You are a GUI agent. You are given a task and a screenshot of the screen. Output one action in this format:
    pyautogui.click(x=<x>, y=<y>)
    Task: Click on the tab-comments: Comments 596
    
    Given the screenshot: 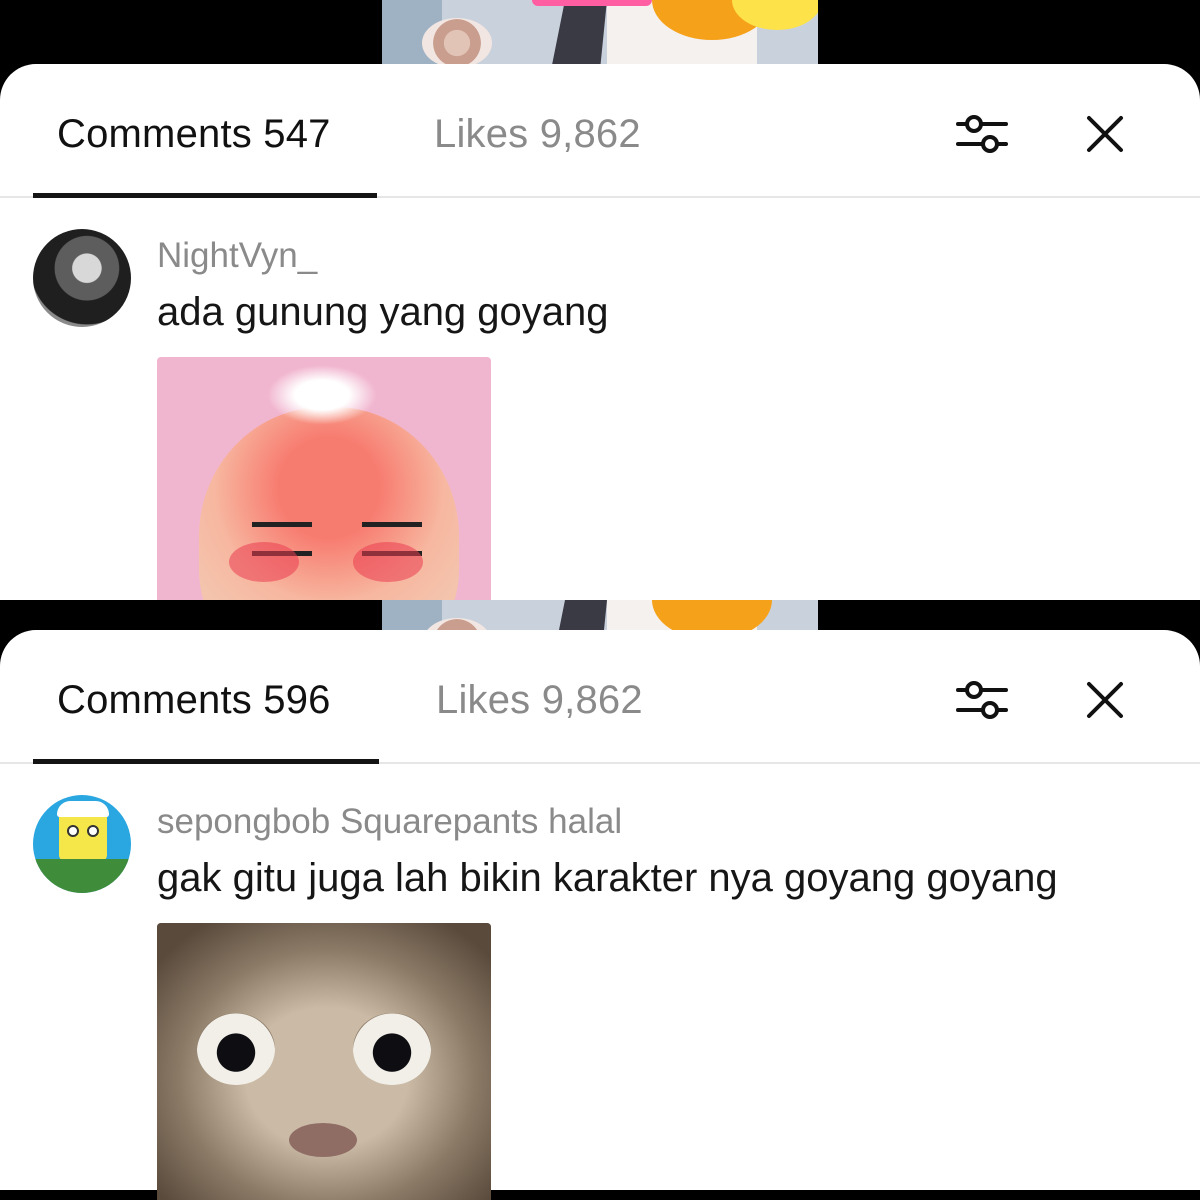 What is the action you would take?
    pyautogui.click(x=194, y=700)
    